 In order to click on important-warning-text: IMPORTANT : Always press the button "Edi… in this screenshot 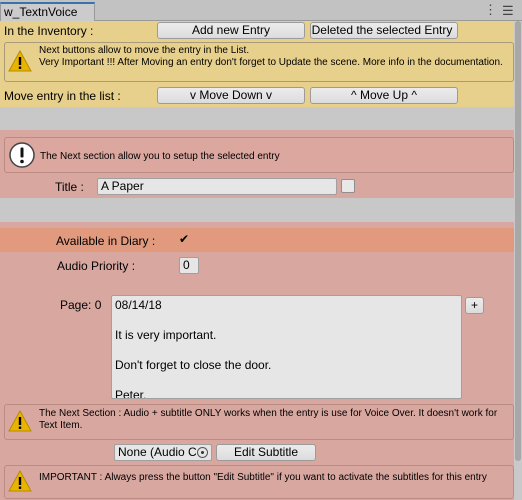, I will do `click(263, 477)`.